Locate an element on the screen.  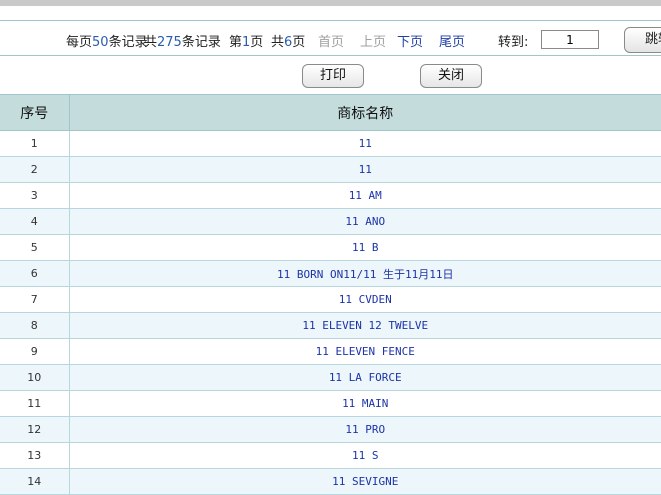
trademark-name: 11 PRO is located at coordinates (365, 429).